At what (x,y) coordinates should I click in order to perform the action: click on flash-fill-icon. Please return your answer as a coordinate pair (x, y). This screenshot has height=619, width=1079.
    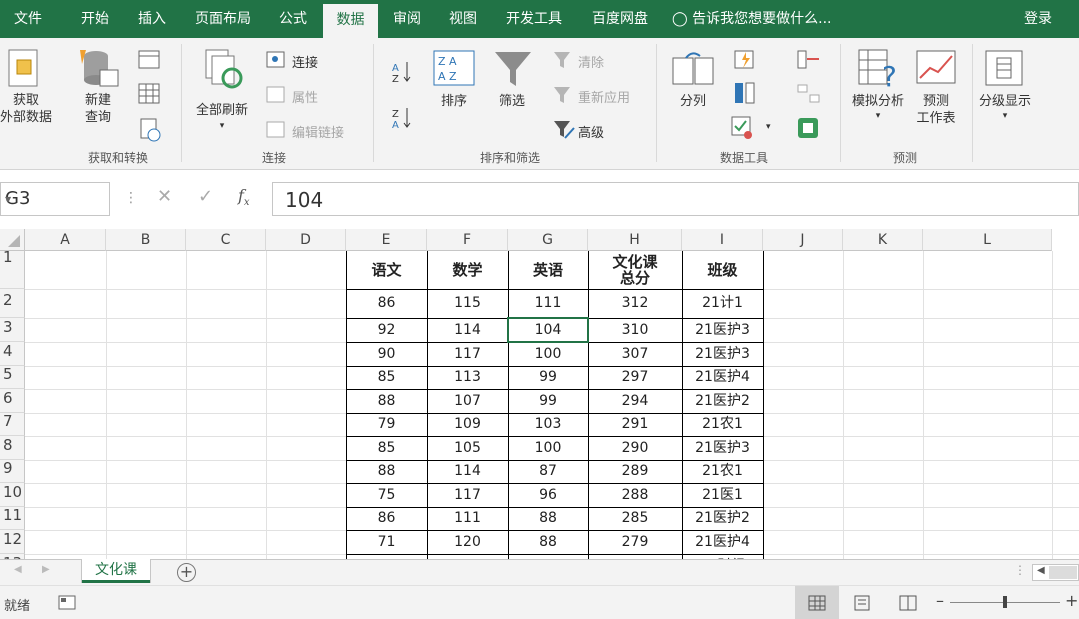
    Looking at the image, I should click on (745, 60).